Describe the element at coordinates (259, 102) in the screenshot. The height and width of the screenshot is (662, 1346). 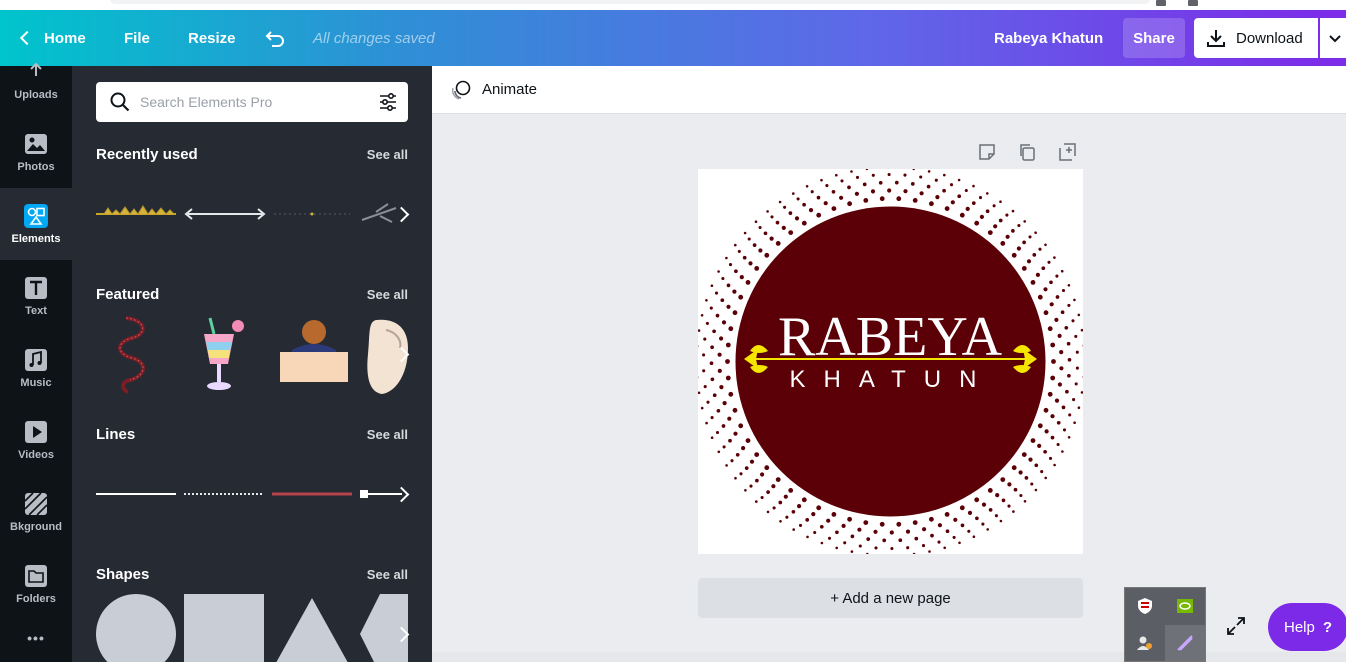
I see `search-input` at that location.